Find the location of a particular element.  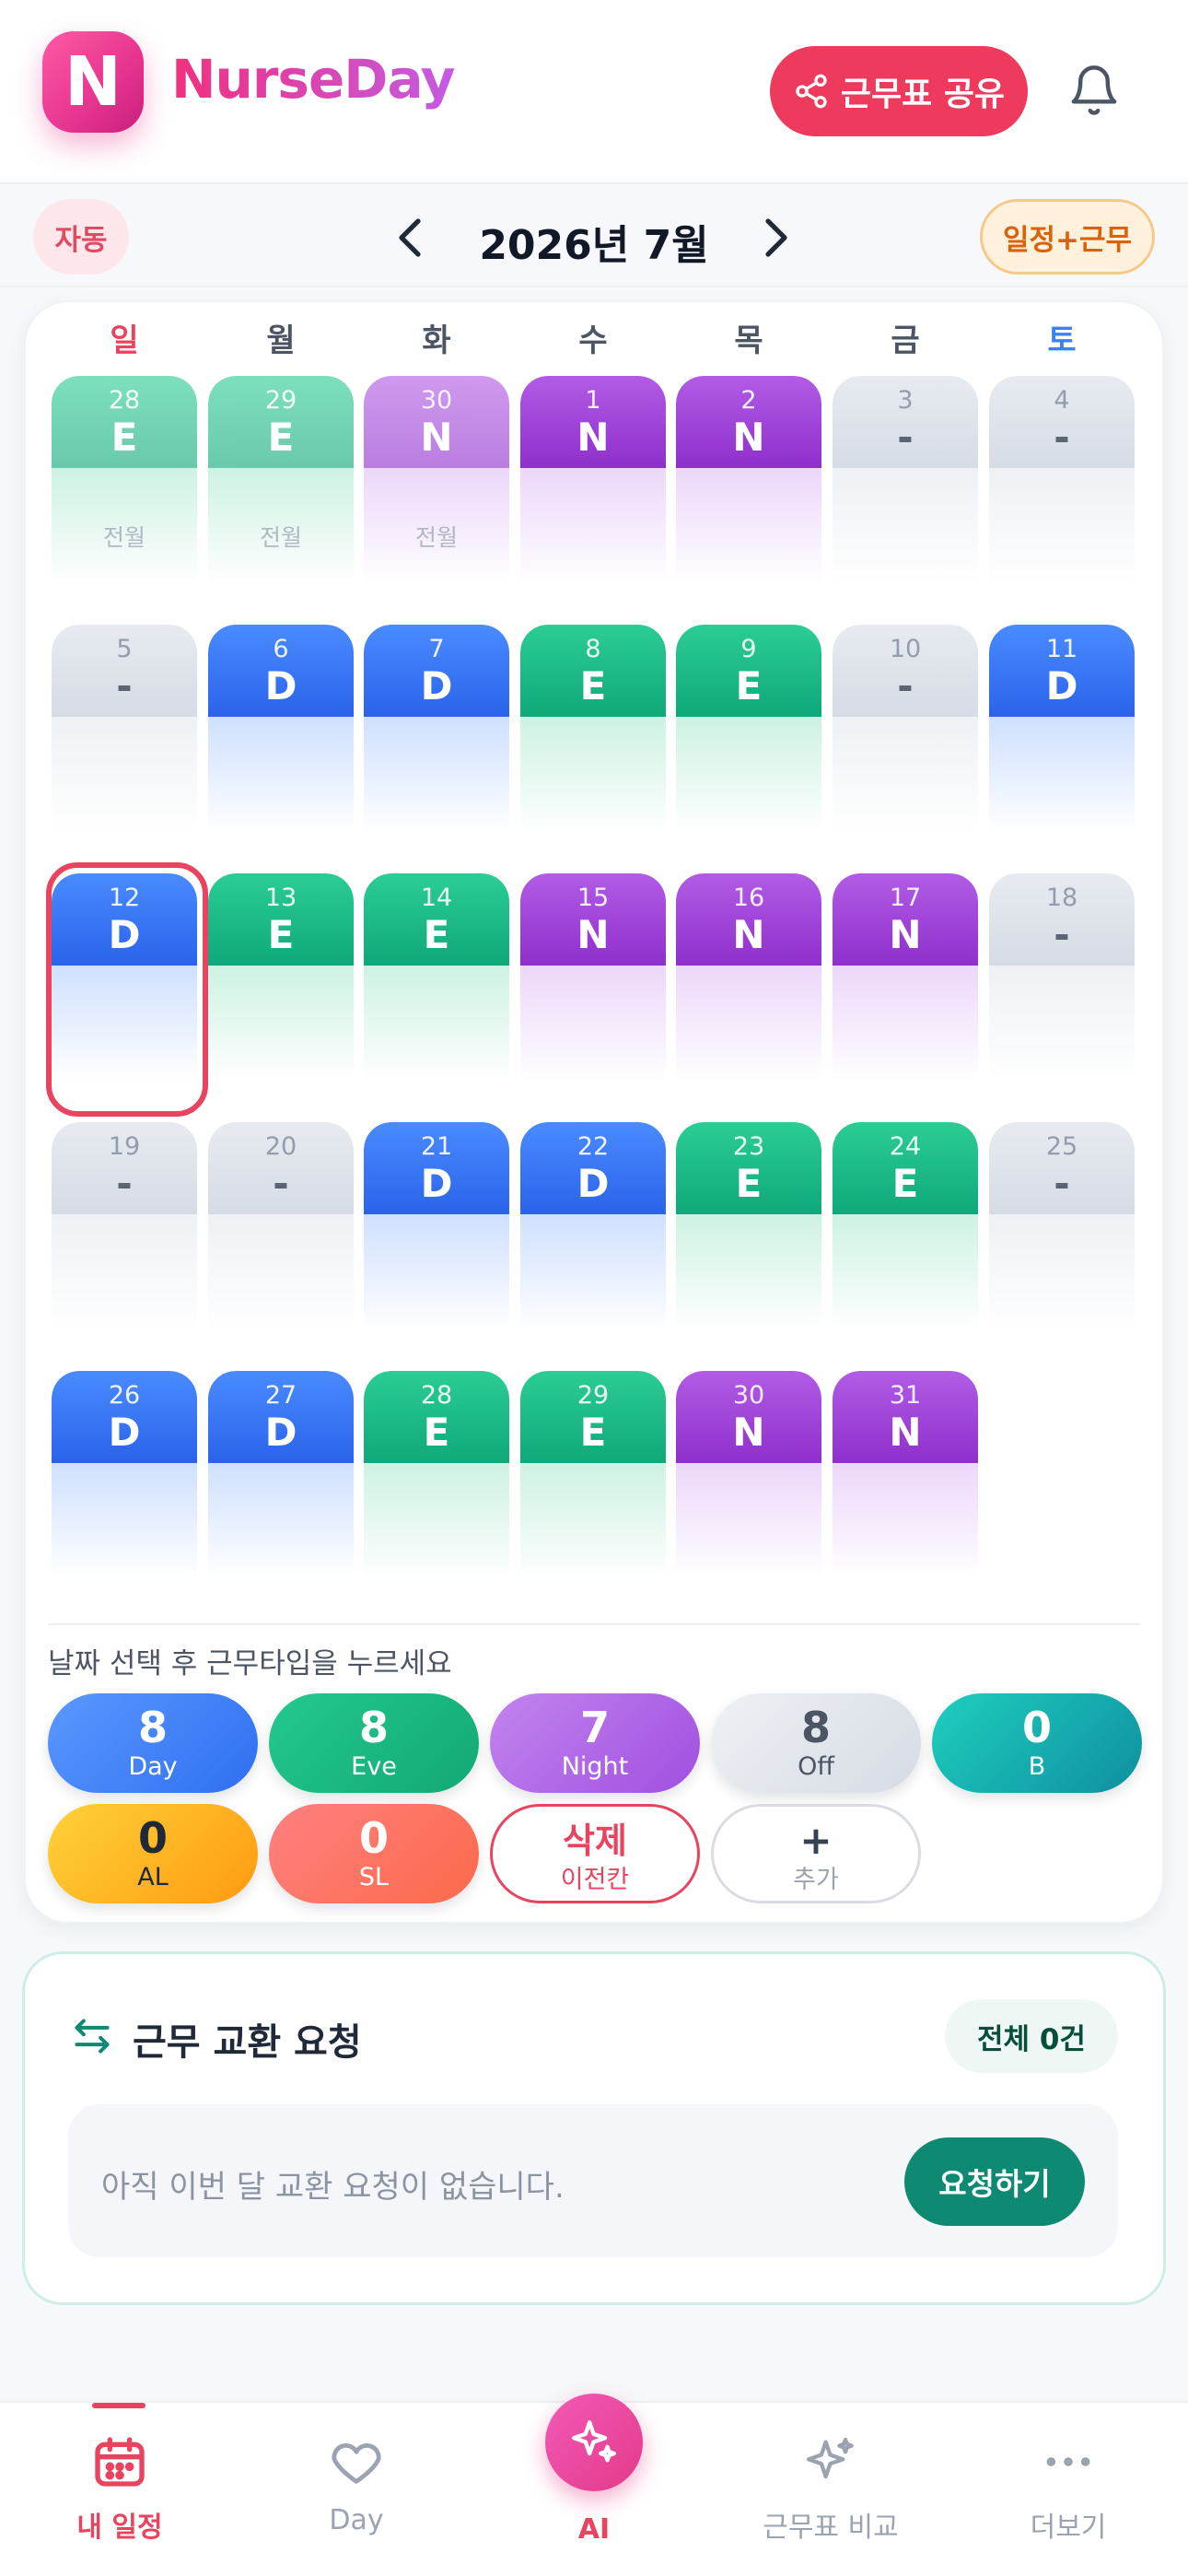

add-shift-type-button: + 추가 is located at coordinates (816, 1853).